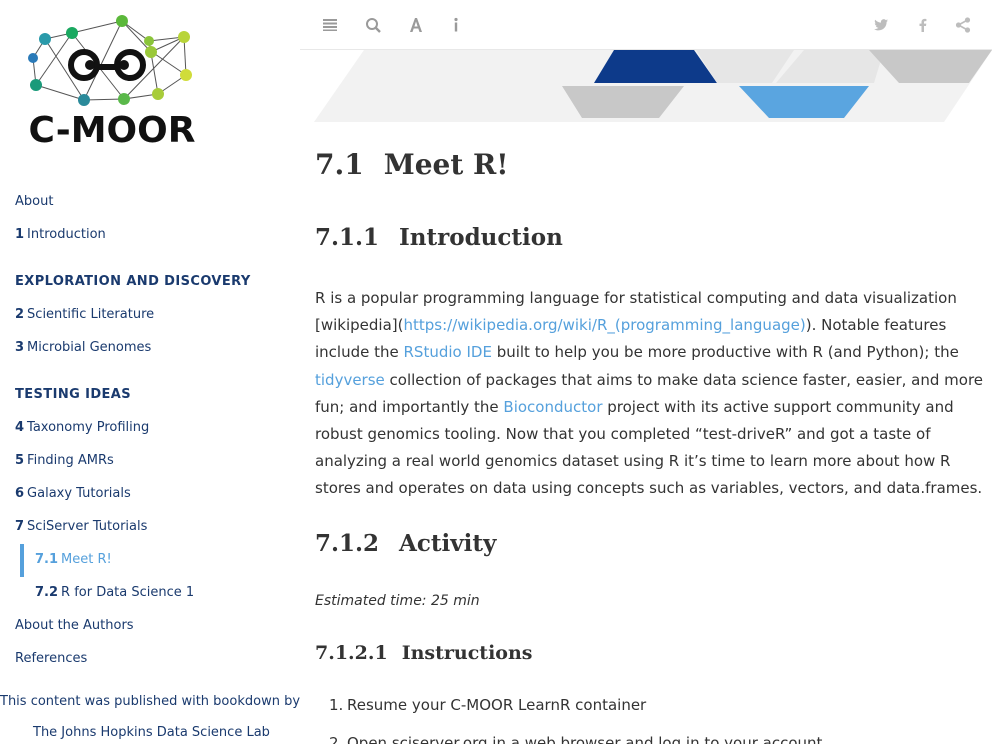 The height and width of the screenshot is (744, 992). What do you see at coordinates (86, 559) in the screenshot?
I see `nav-label: Meet R!` at bounding box center [86, 559].